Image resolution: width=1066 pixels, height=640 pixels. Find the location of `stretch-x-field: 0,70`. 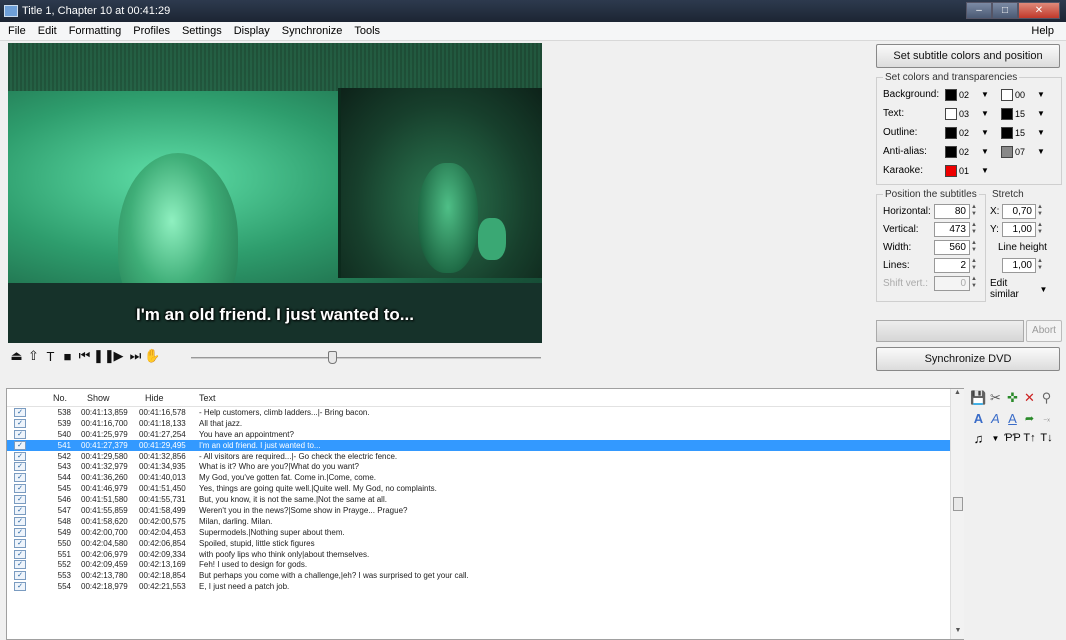

stretch-x-field: 0,70 is located at coordinates (1019, 211).